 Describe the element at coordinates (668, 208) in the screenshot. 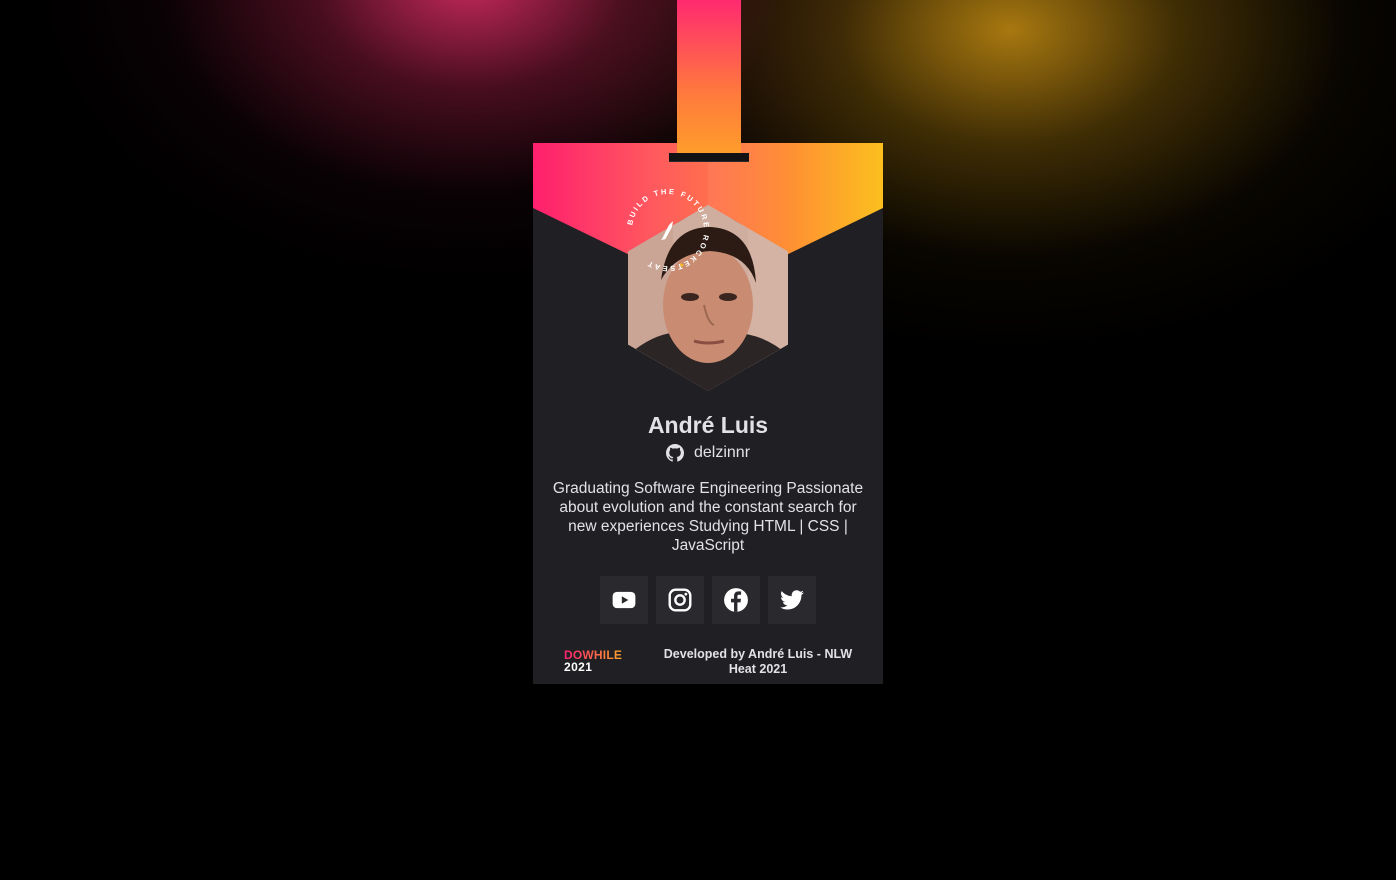

I see `svg-text: BUILD THE FUTURE` at that location.